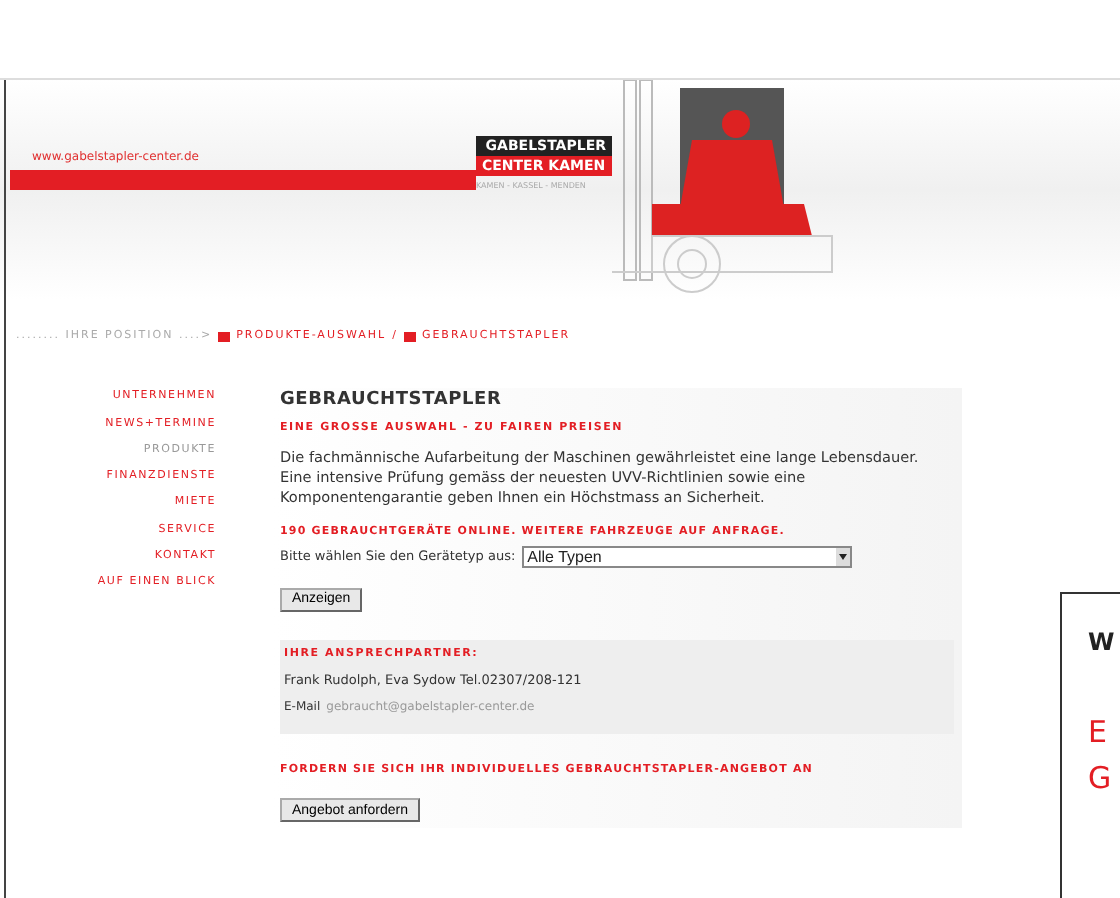 Image resolution: width=1120 pixels, height=898 pixels. I want to click on popup-text: G, so click(1101, 779).